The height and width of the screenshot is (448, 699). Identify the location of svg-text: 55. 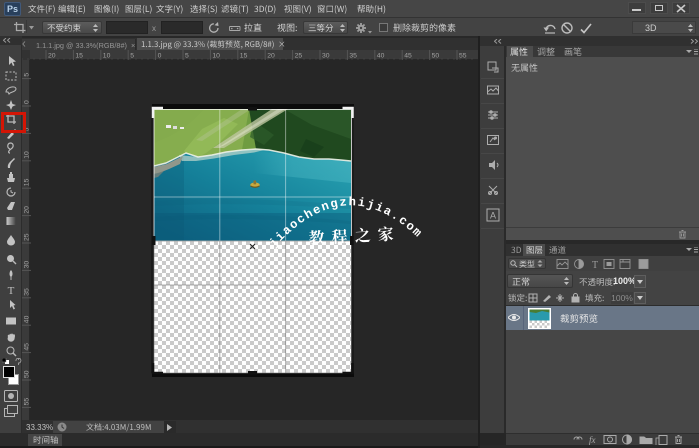
(27, 402).